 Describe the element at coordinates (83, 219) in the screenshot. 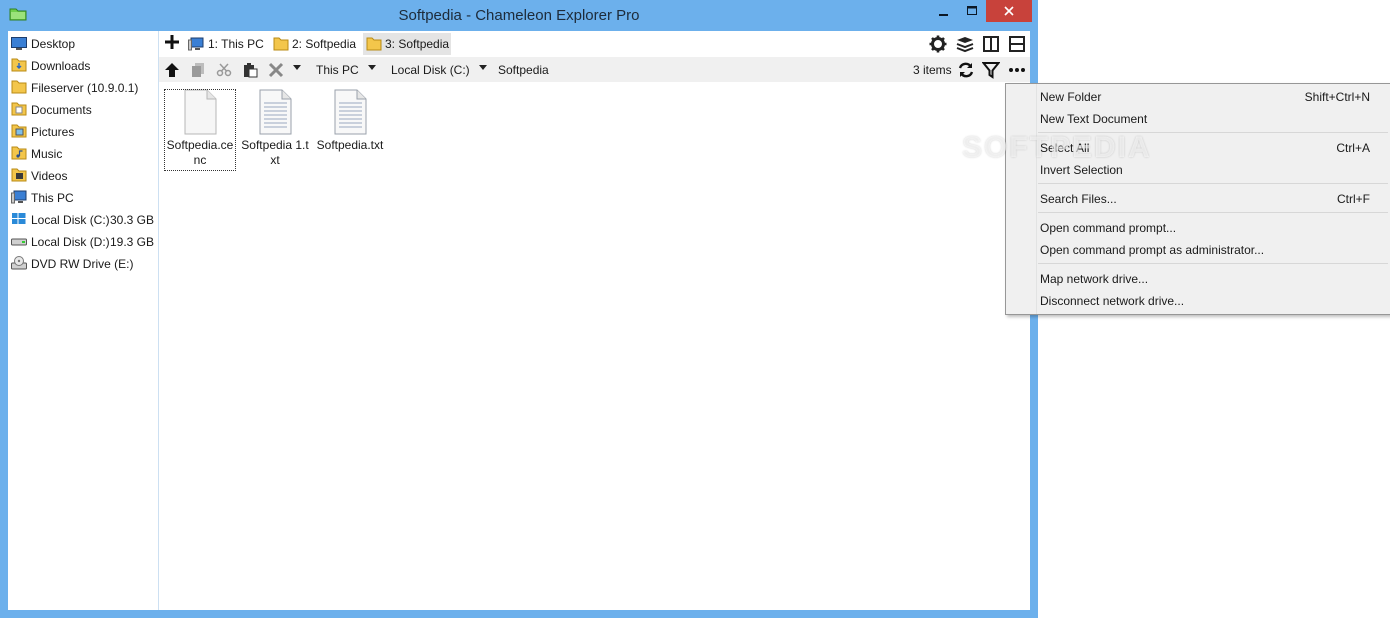

I see `sidebar-item-local-disk-c: Local Disk (C:) 30.3 GB` at that location.